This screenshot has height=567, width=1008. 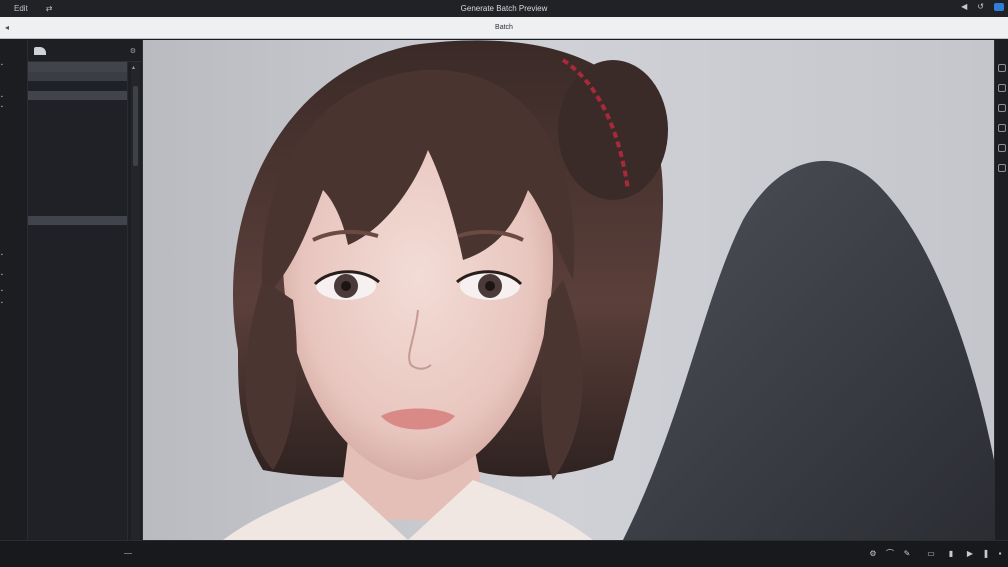 What do you see at coordinates (128, 553) in the screenshot?
I see `divider` at bounding box center [128, 553].